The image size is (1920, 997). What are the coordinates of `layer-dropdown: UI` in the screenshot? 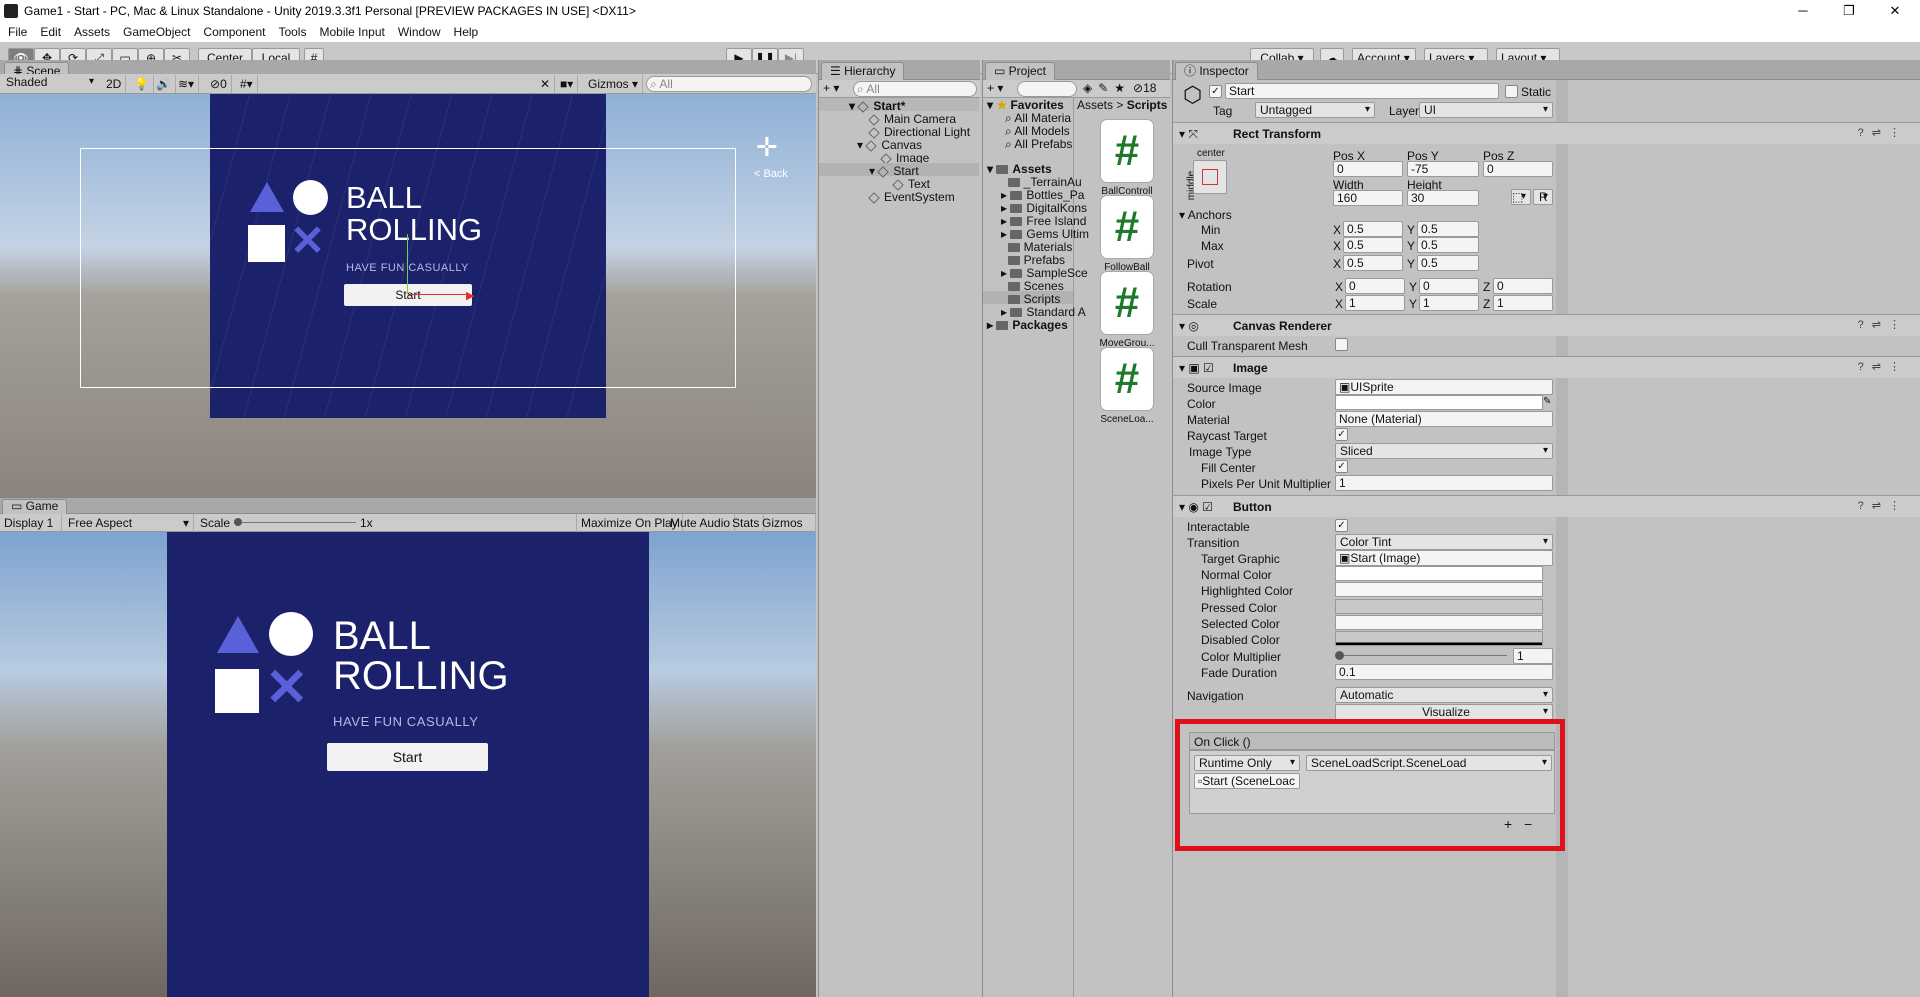 It's located at (1486, 110).